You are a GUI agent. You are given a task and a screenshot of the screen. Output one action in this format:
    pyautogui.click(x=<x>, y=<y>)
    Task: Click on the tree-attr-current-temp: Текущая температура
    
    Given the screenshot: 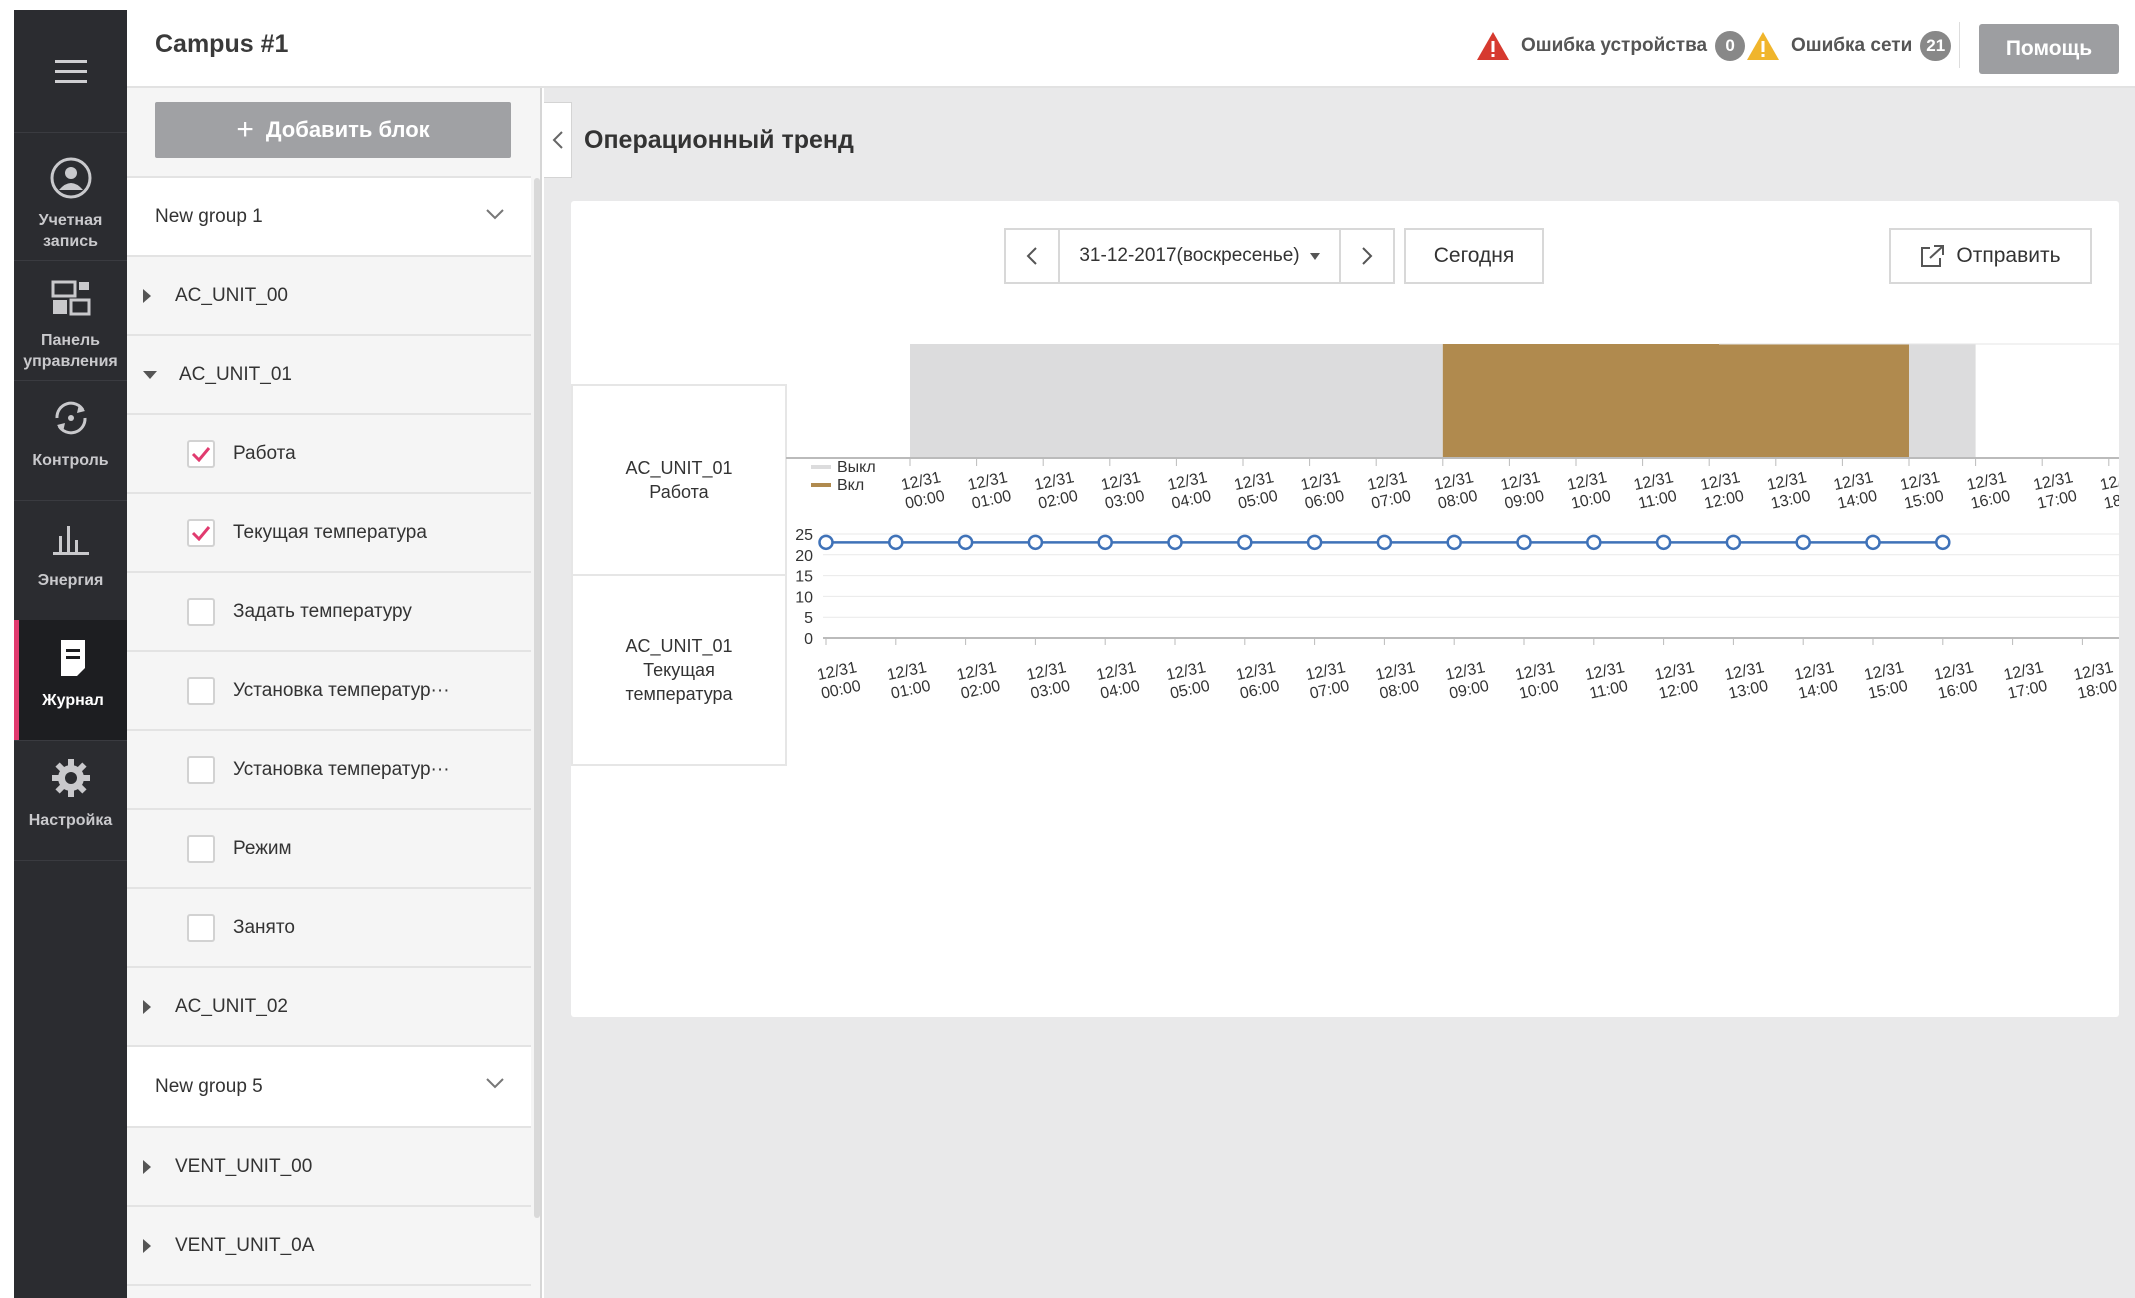 What is the action you would take?
    pyautogui.click(x=329, y=533)
    